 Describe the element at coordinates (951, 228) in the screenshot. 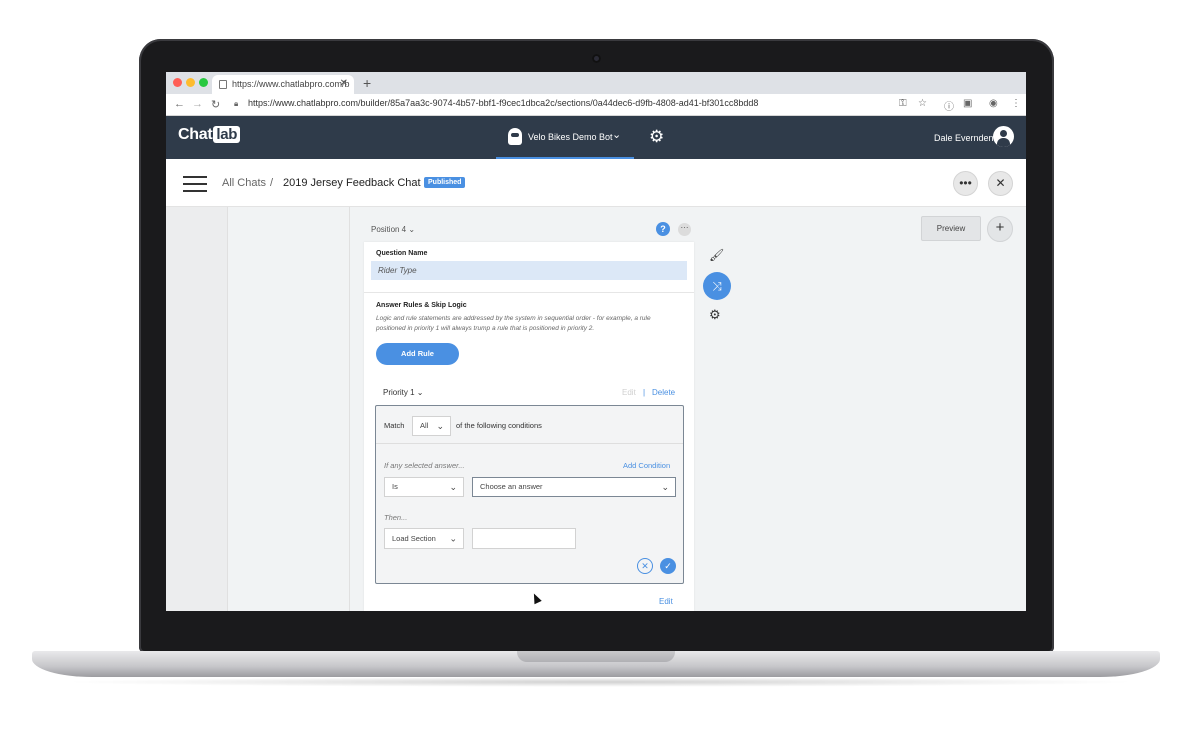

I see `preview-button: Preview` at that location.